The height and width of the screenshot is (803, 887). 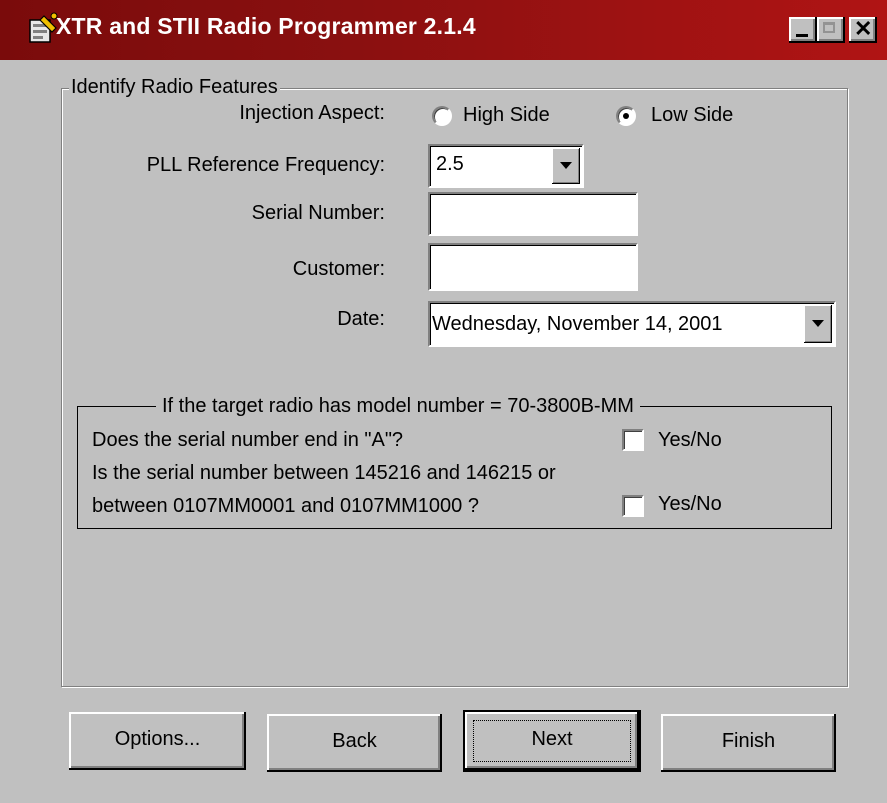 I want to click on date-picker: Wednesday, November 14, 2001, so click(x=632, y=324).